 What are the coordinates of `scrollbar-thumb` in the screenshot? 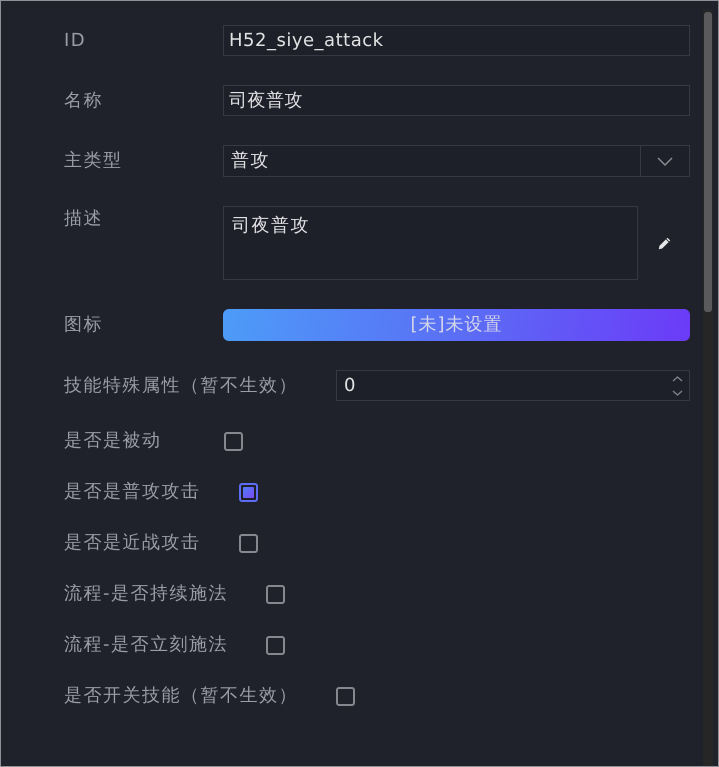 It's located at (708, 162).